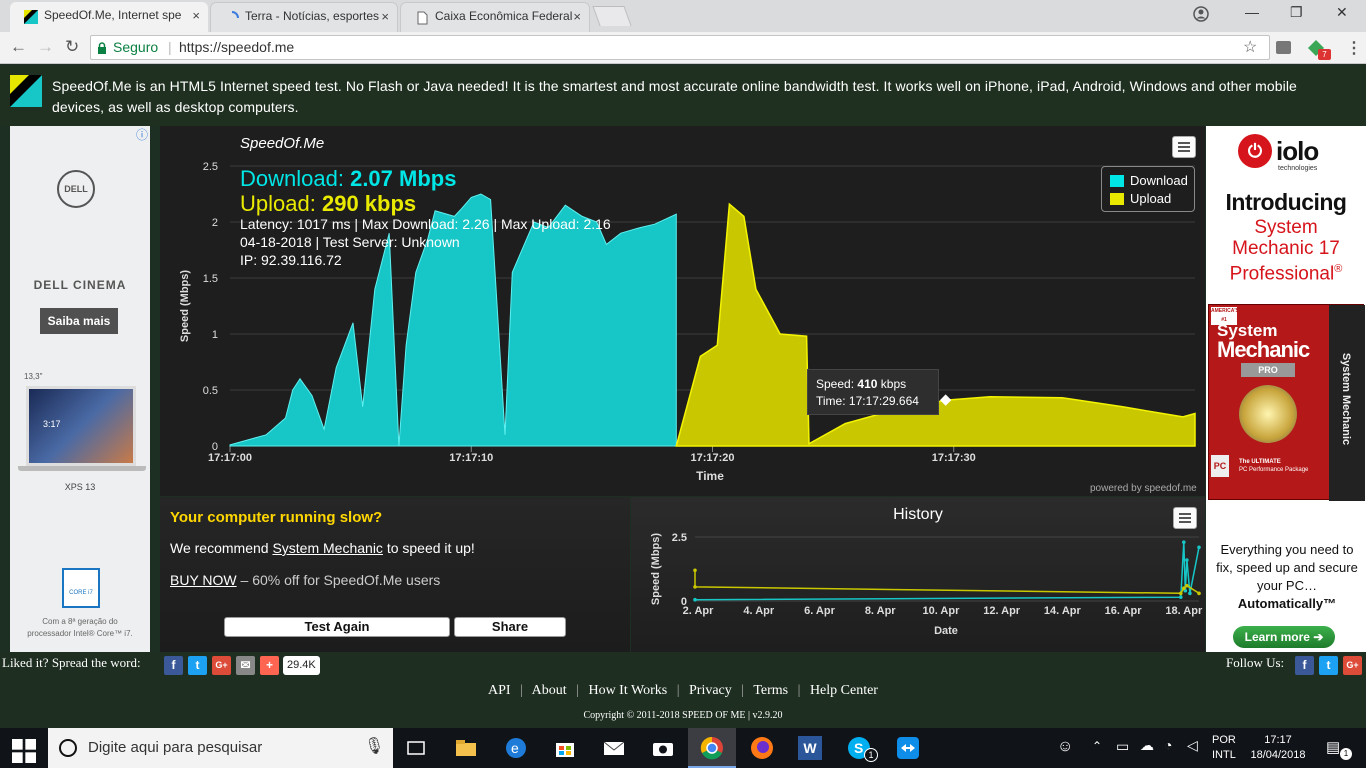 Image resolution: width=1366 pixels, height=768 pixels. I want to click on tab-speedofme: SpeedOf.Me, Internet spe ×, so click(109, 17).